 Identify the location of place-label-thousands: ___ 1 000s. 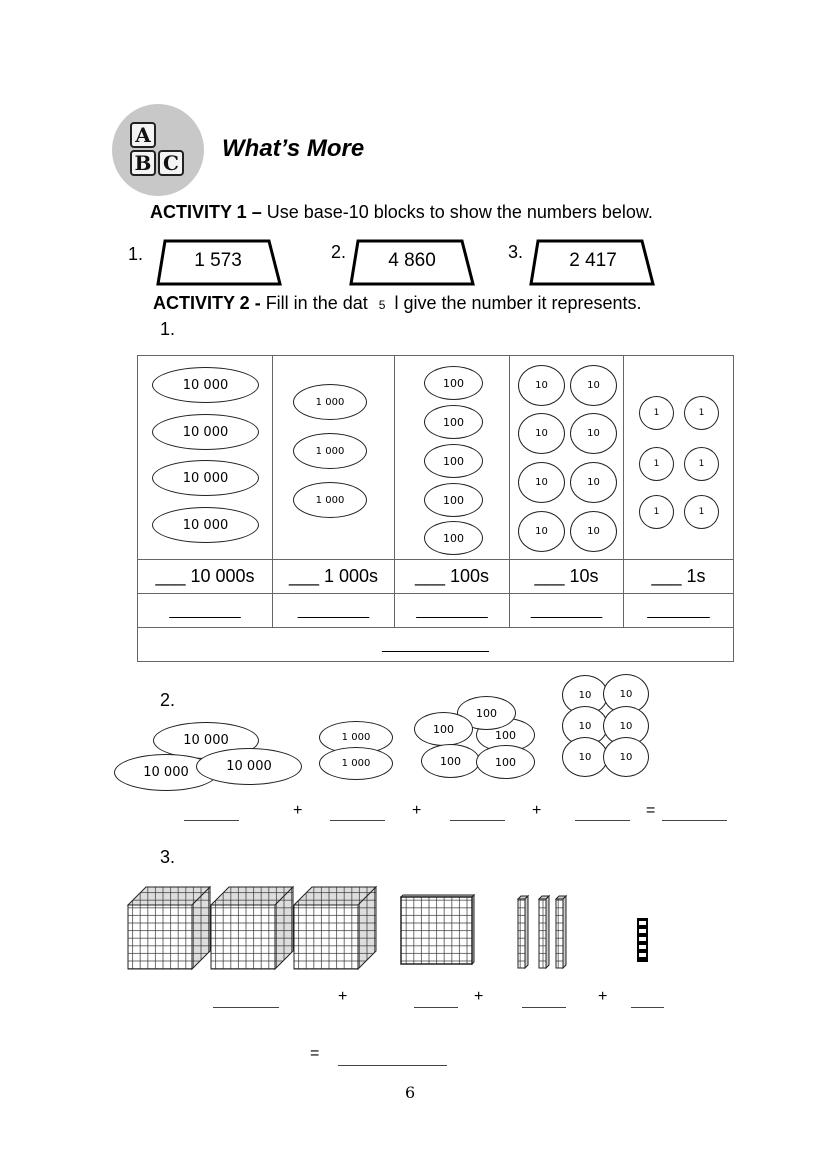
(333, 576).